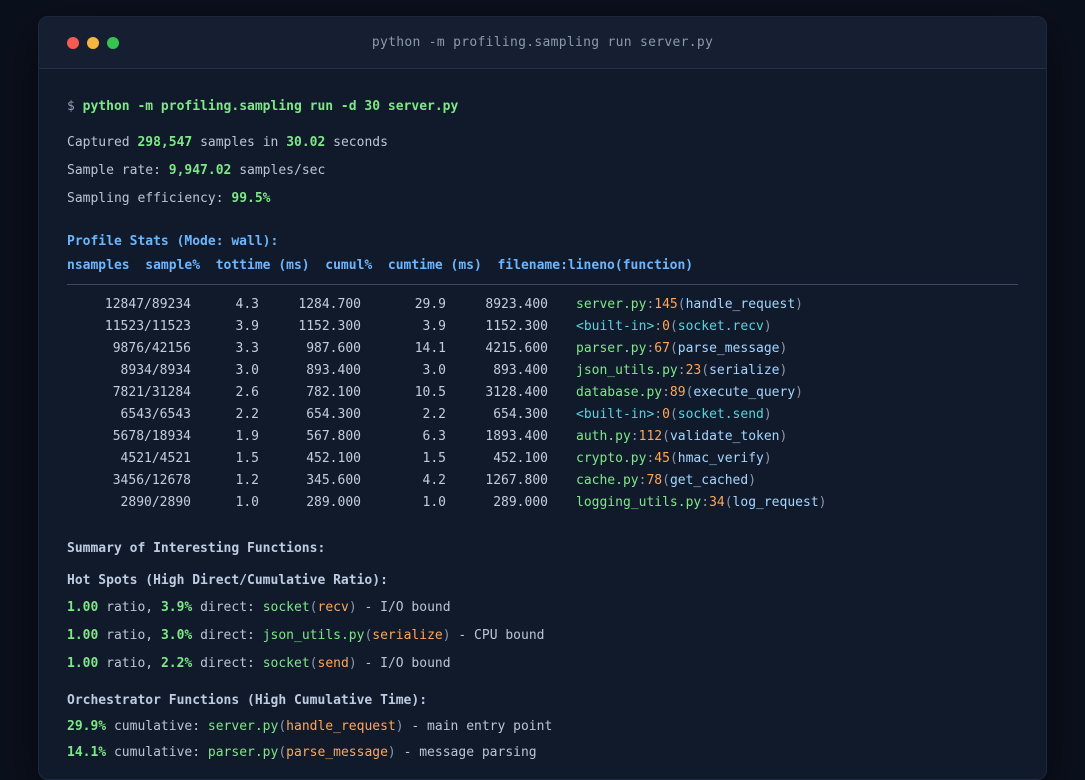 This screenshot has width=1085, height=780. What do you see at coordinates (247, 502) in the screenshot?
I see `sample-pct-cell: 1.0` at bounding box center [247, 502].